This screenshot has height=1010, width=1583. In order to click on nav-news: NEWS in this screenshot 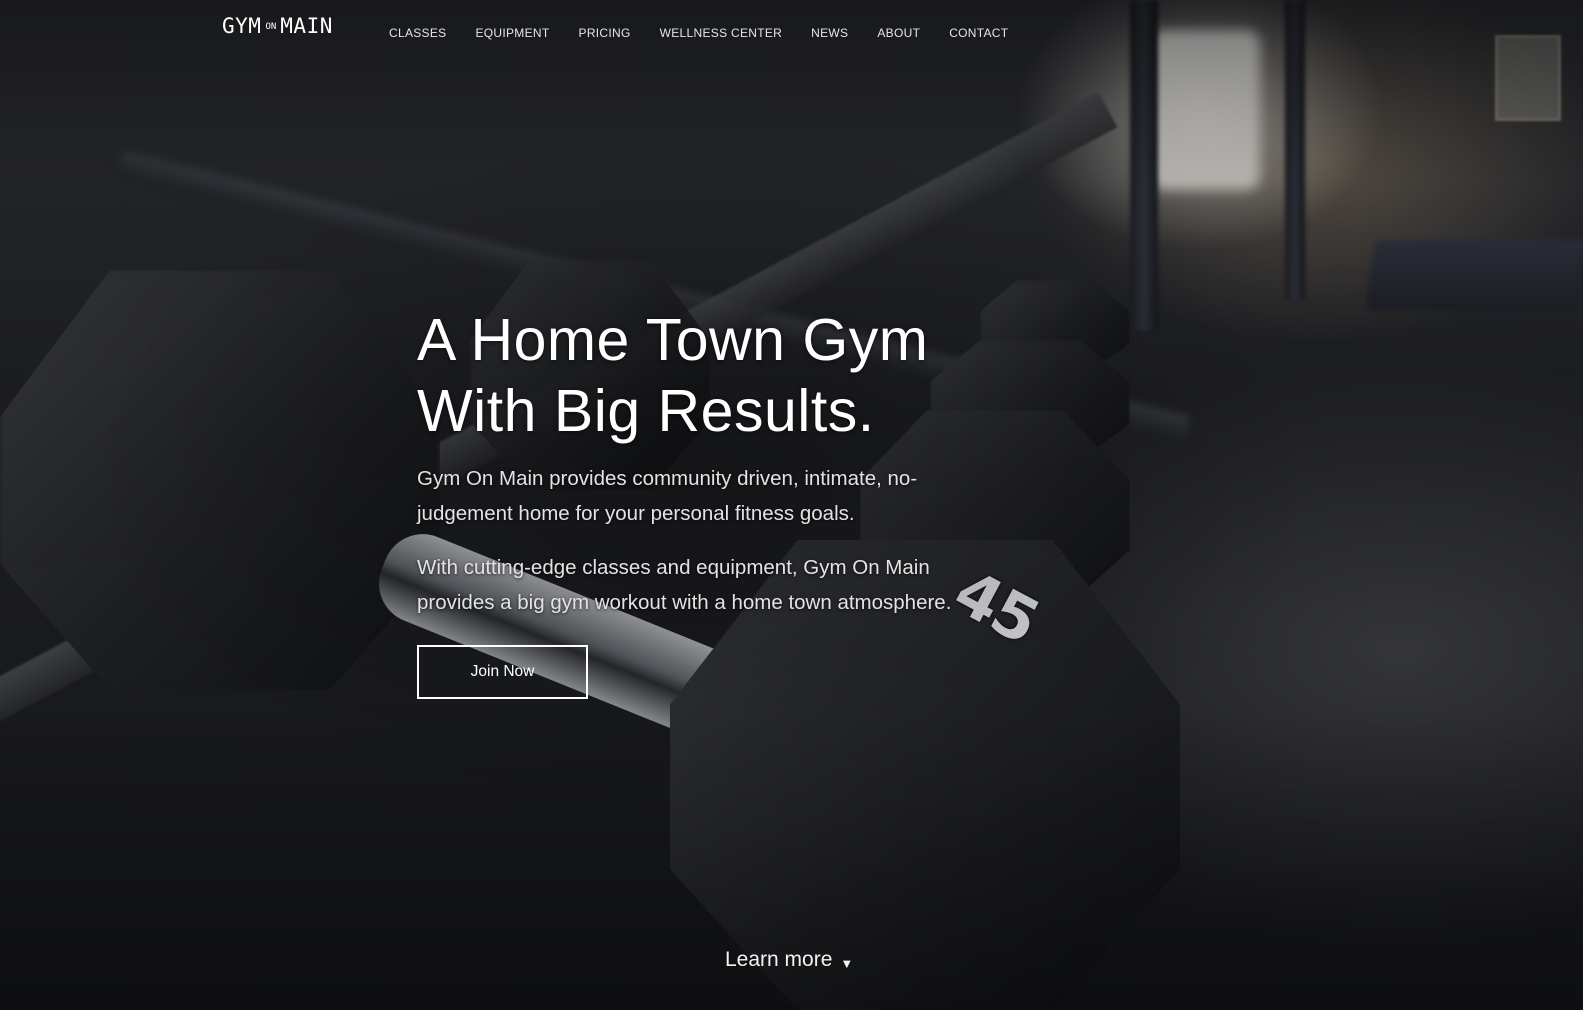, I will do `click(829, 33)`.